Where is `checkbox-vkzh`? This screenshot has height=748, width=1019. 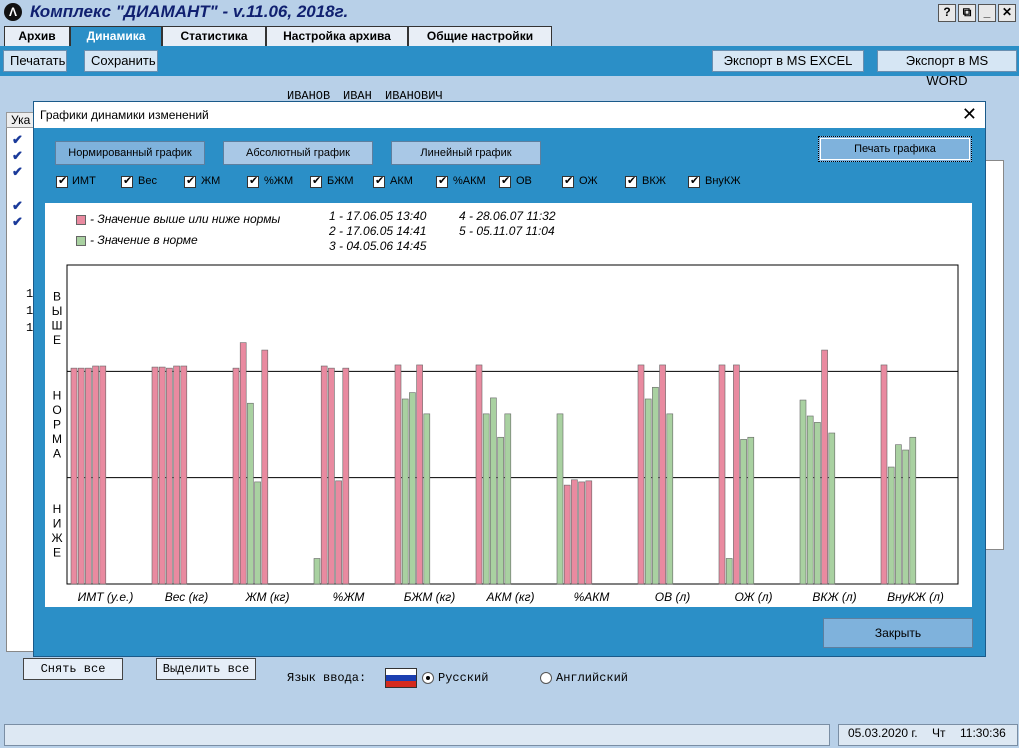
checkbox-vkzh is located at coordinates (631, 181).